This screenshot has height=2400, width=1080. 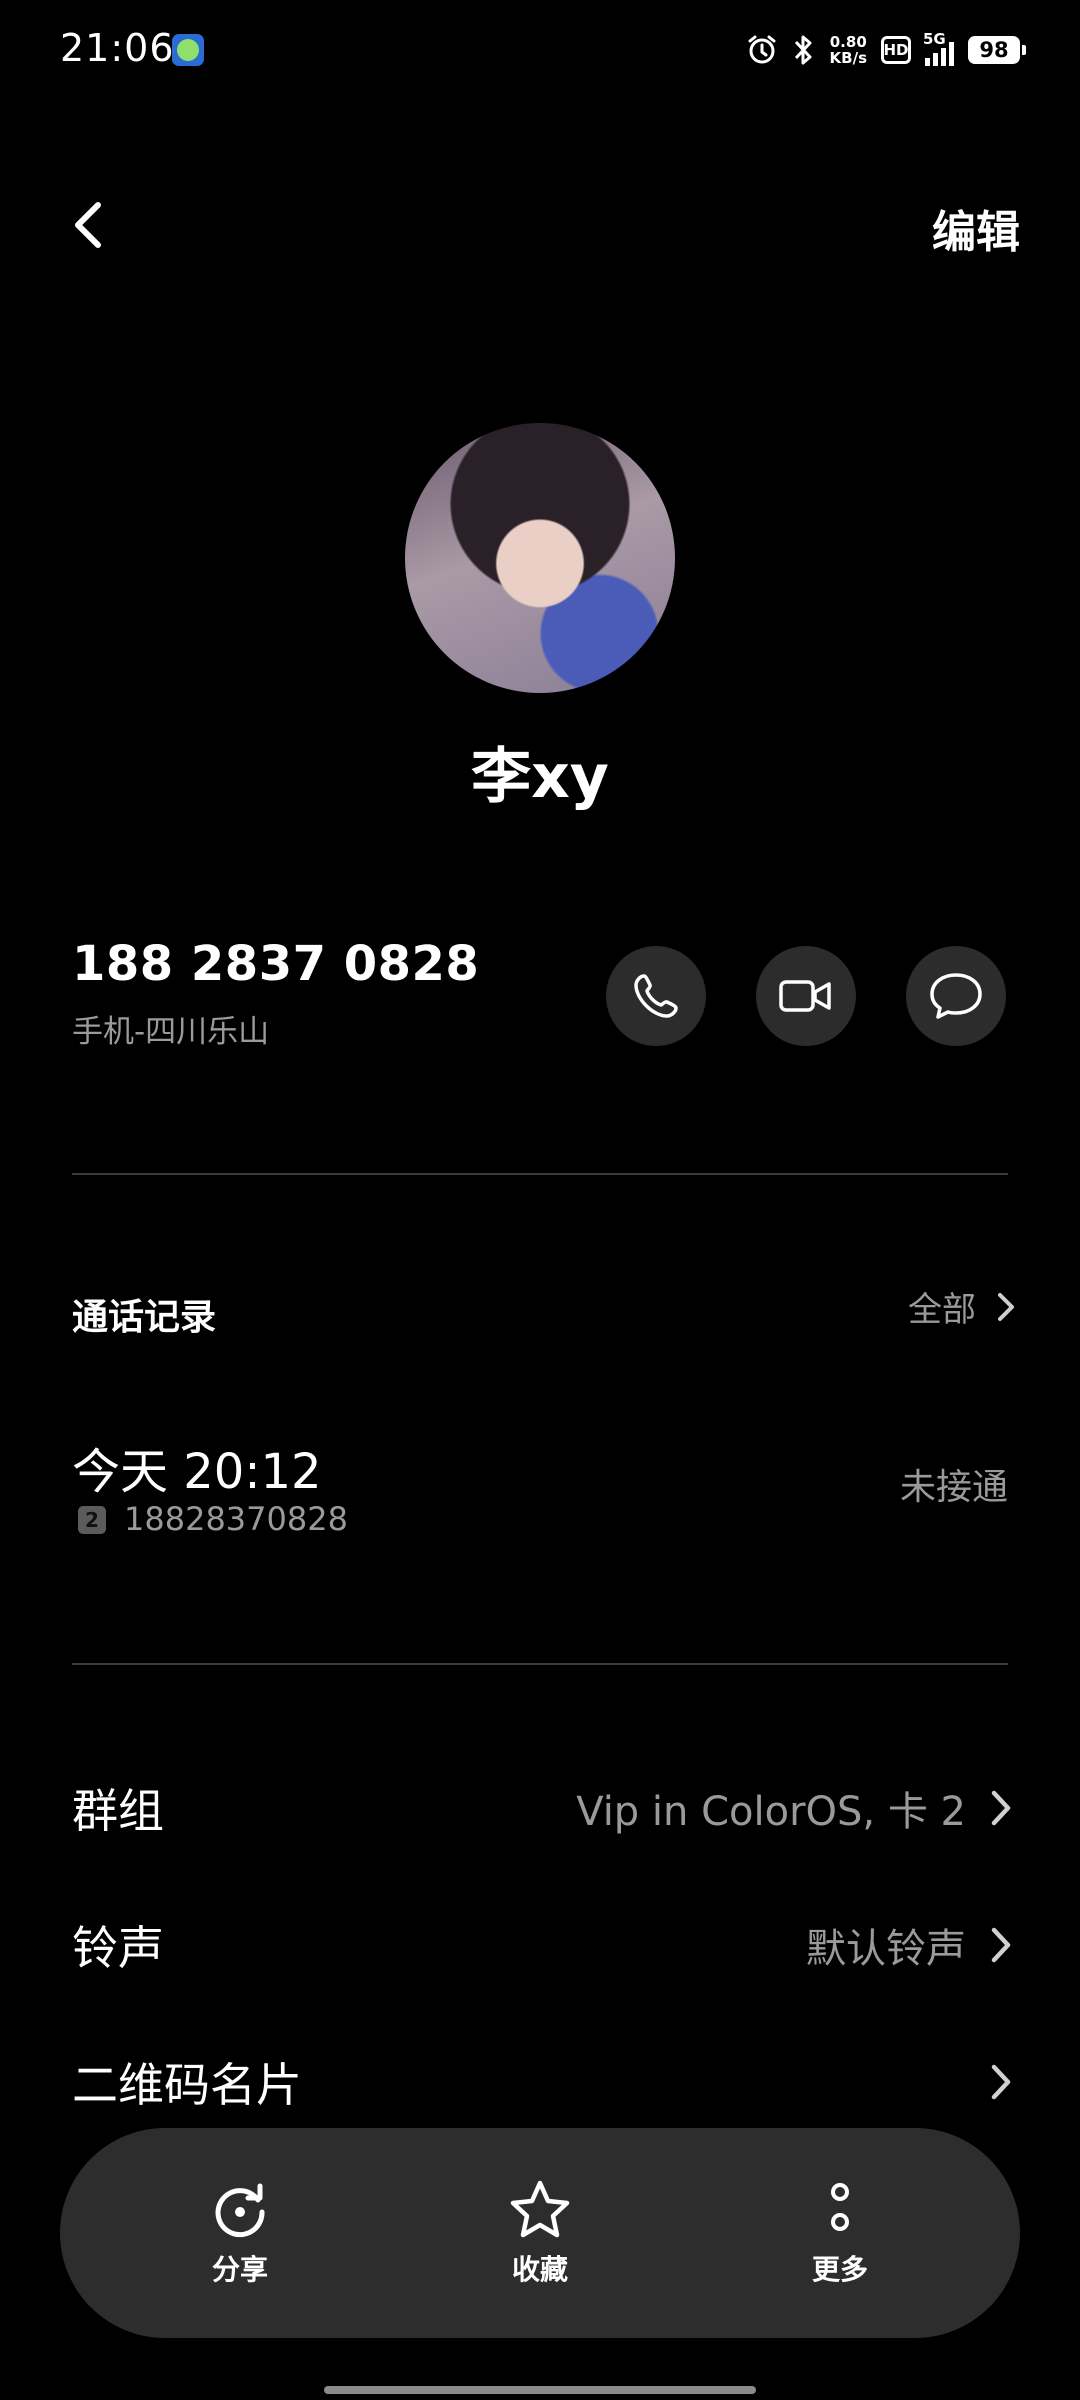 What do you see at coordinates (540, 558) in the screenshot?
I see `avatar` at bounding box center [540, 558].